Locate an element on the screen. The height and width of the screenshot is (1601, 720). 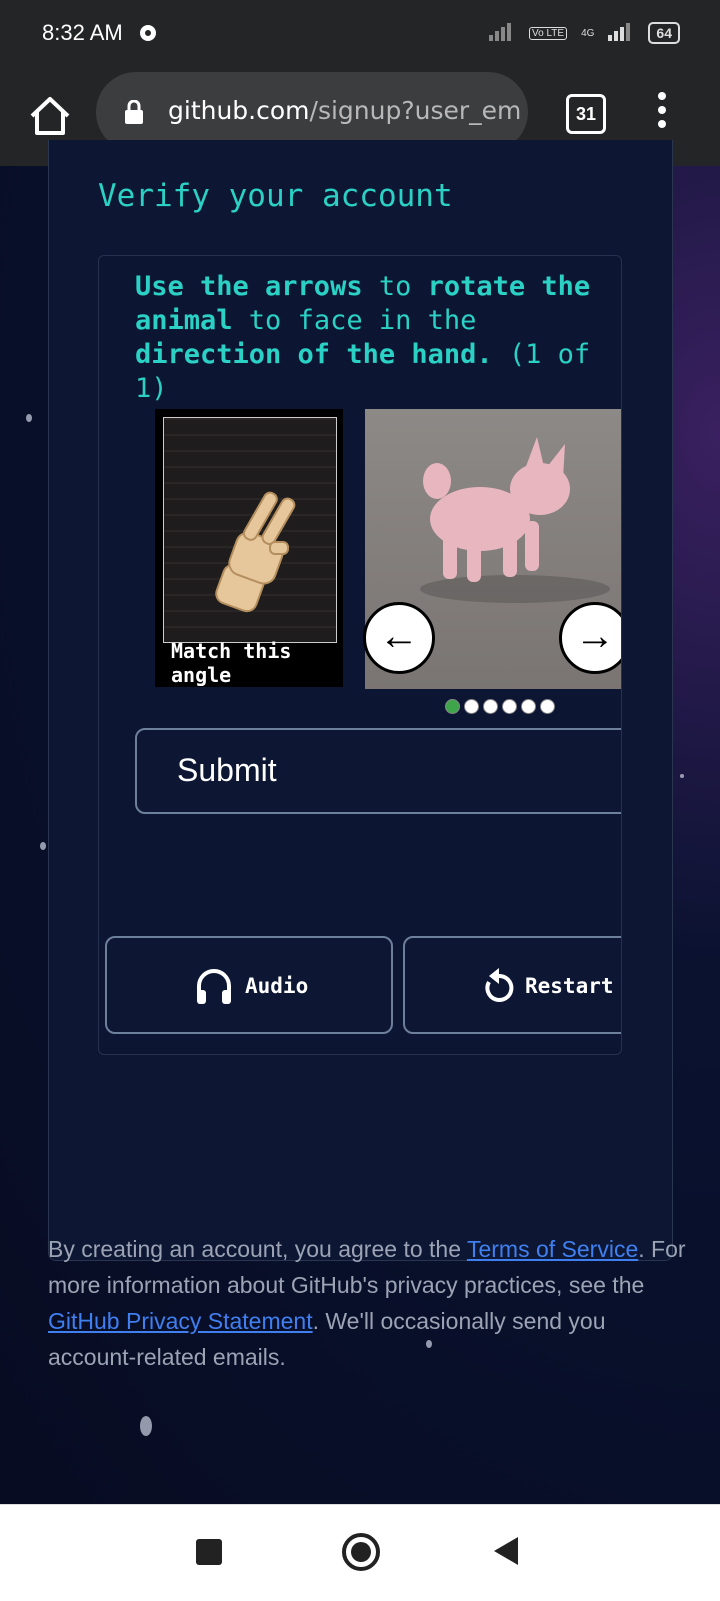
tab-switcher-button: 31 is located at coordinates (586, 114).